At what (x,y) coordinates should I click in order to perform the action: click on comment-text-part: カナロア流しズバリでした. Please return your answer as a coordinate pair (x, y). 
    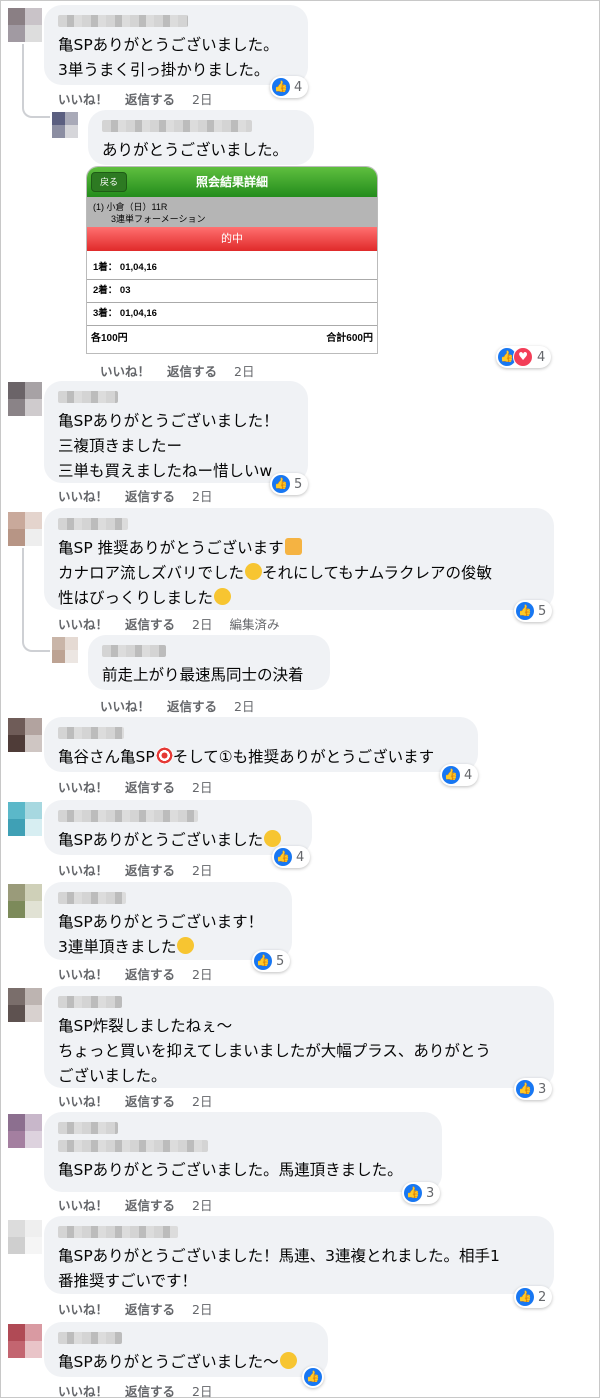
    Looking at the image, I should click on (151, 573).